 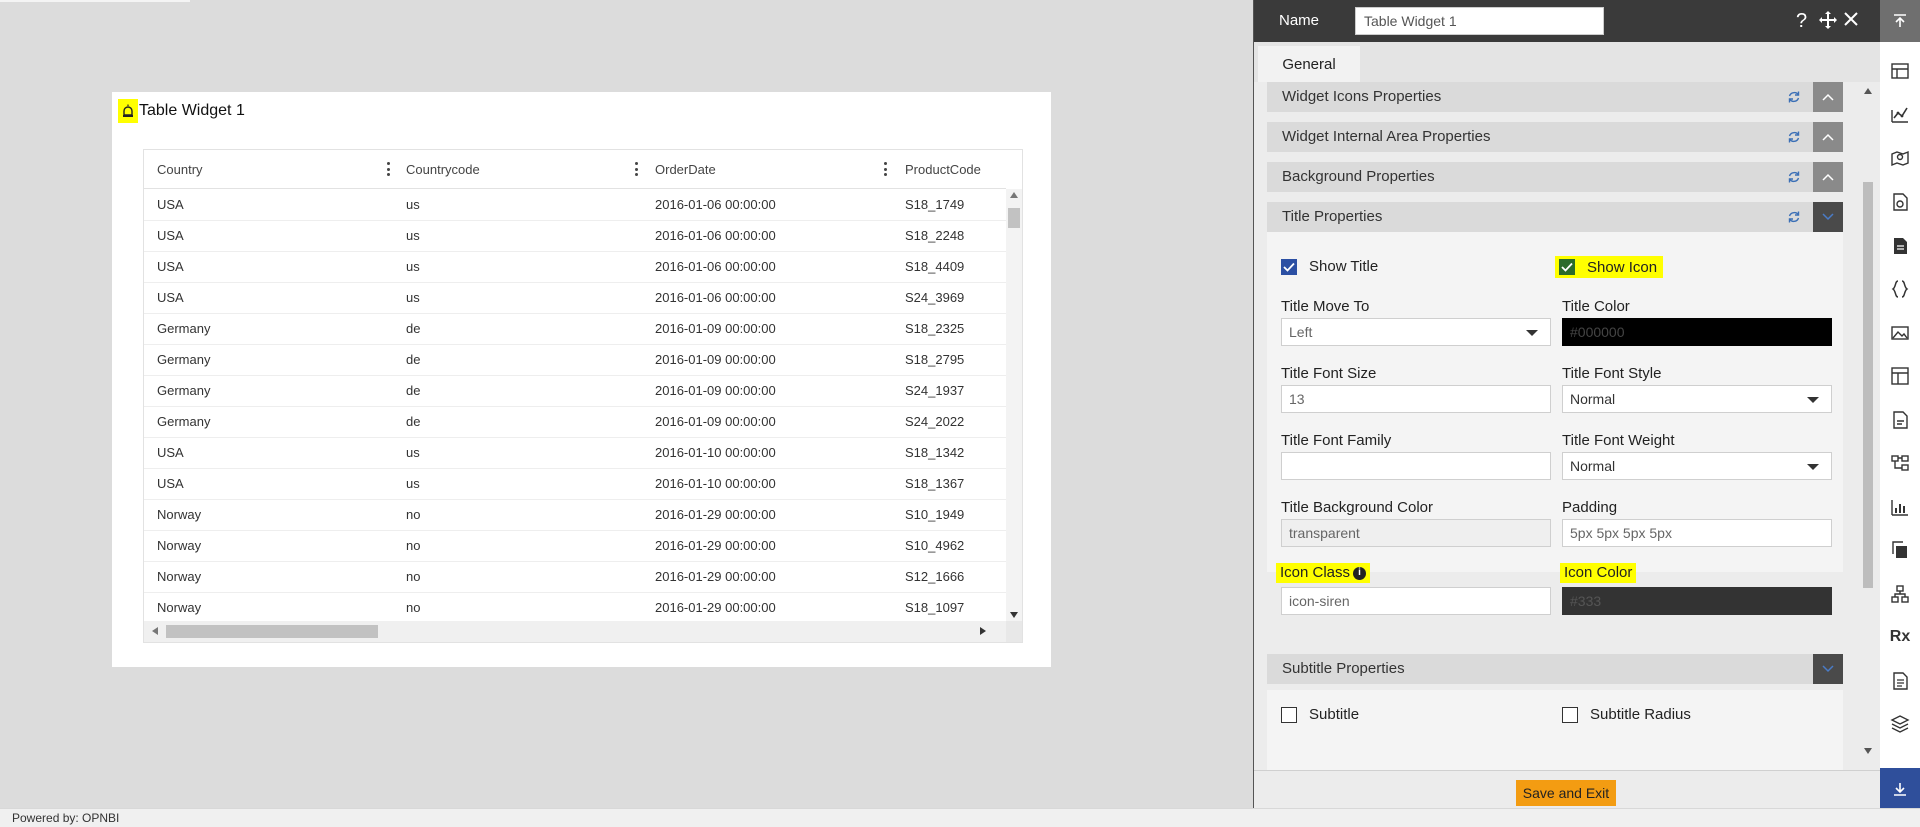 What do you see at coordinates (955, 169) in the screenshot?
I see `column-header-productcode: ProductCode` at bounding box center [955, 169].